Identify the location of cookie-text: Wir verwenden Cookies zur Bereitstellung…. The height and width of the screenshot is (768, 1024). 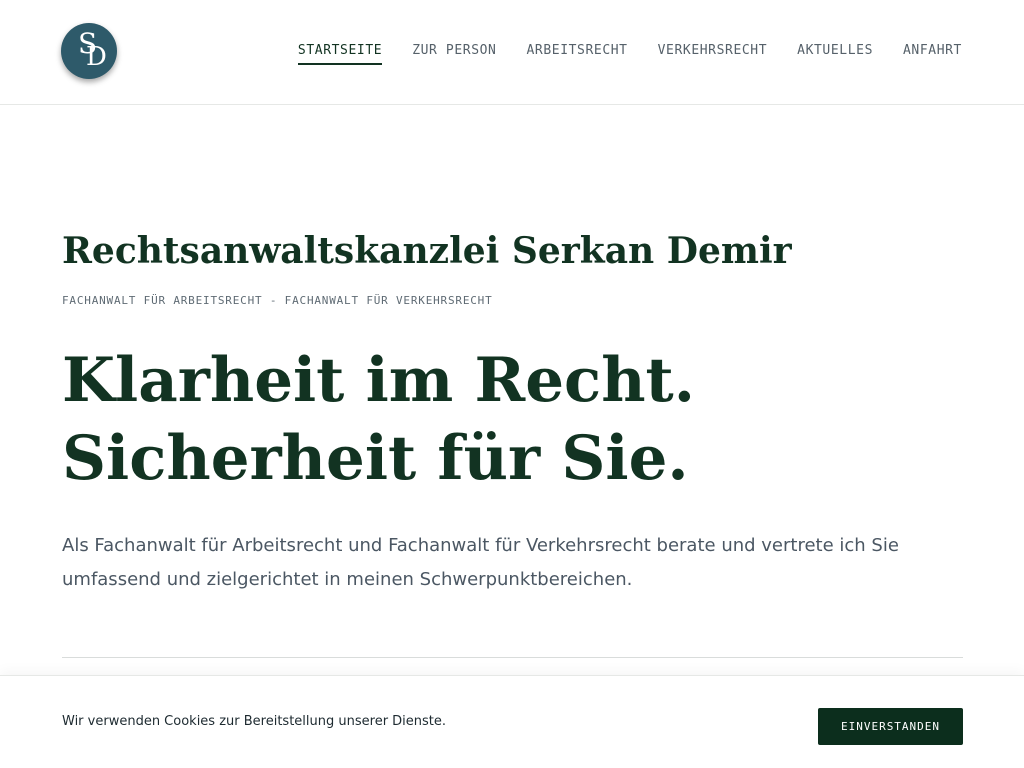
(254, 721).